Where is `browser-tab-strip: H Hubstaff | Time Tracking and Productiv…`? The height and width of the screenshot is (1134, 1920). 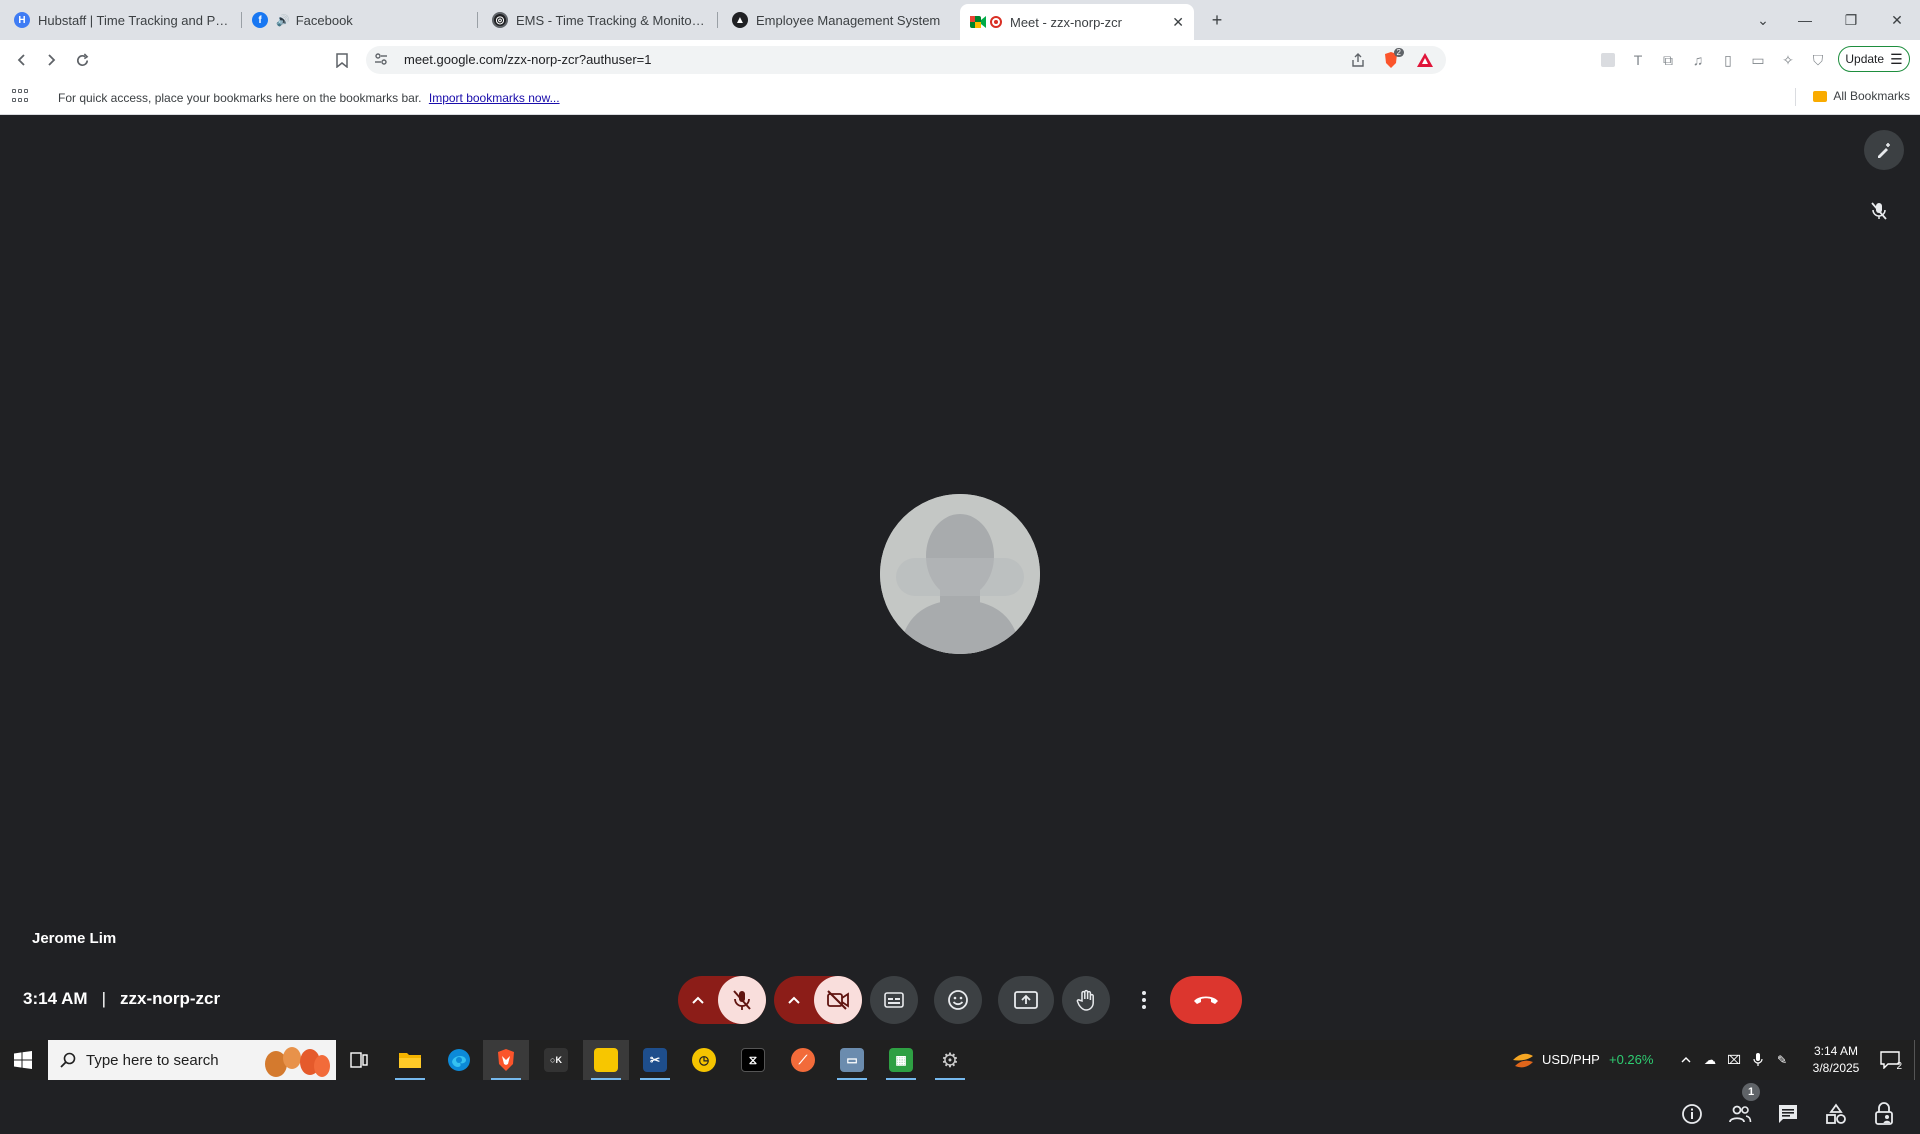
browser-tab-strip: H Hubstaff | Time Tracking and Productiv… is located at coordinates (960, 20).